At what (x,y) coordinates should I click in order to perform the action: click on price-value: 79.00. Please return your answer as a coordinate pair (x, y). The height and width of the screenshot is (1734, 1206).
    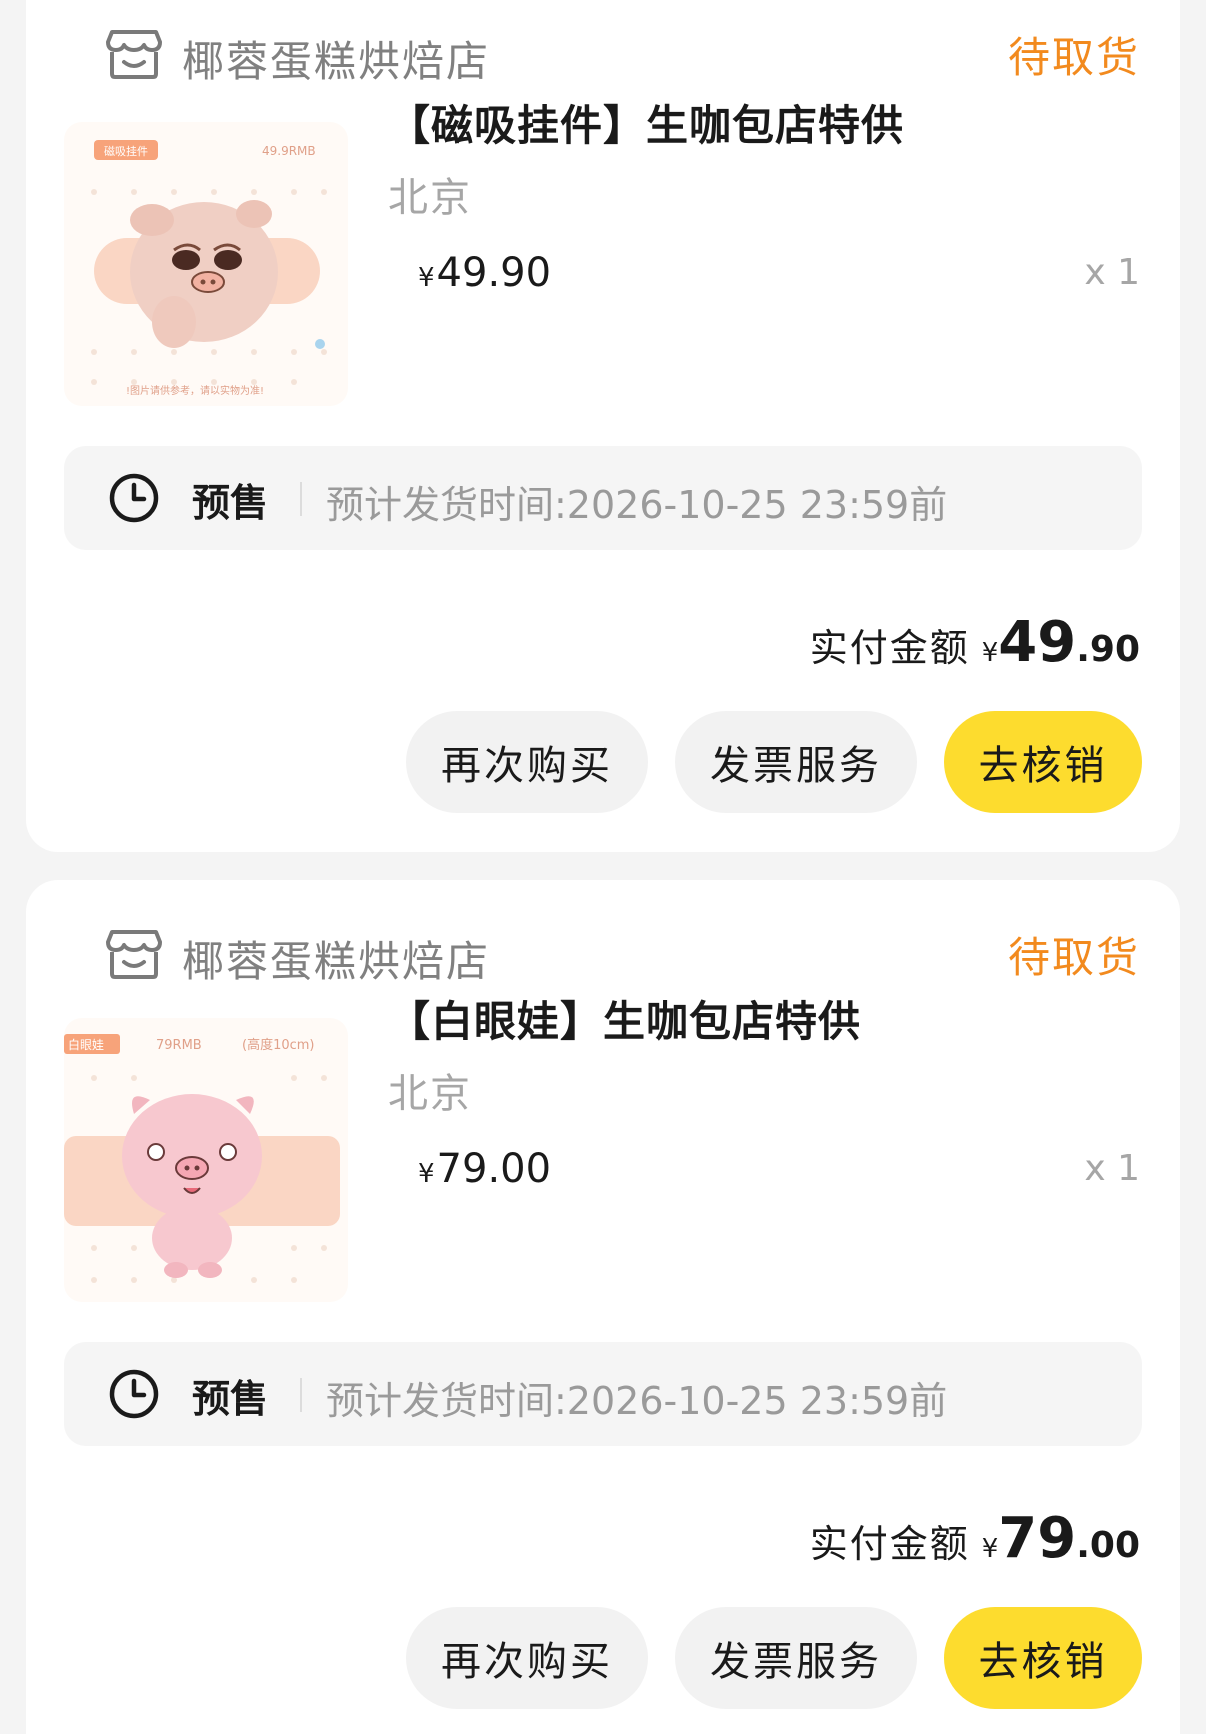
    Looking at the image, I should click on (494, 1169).